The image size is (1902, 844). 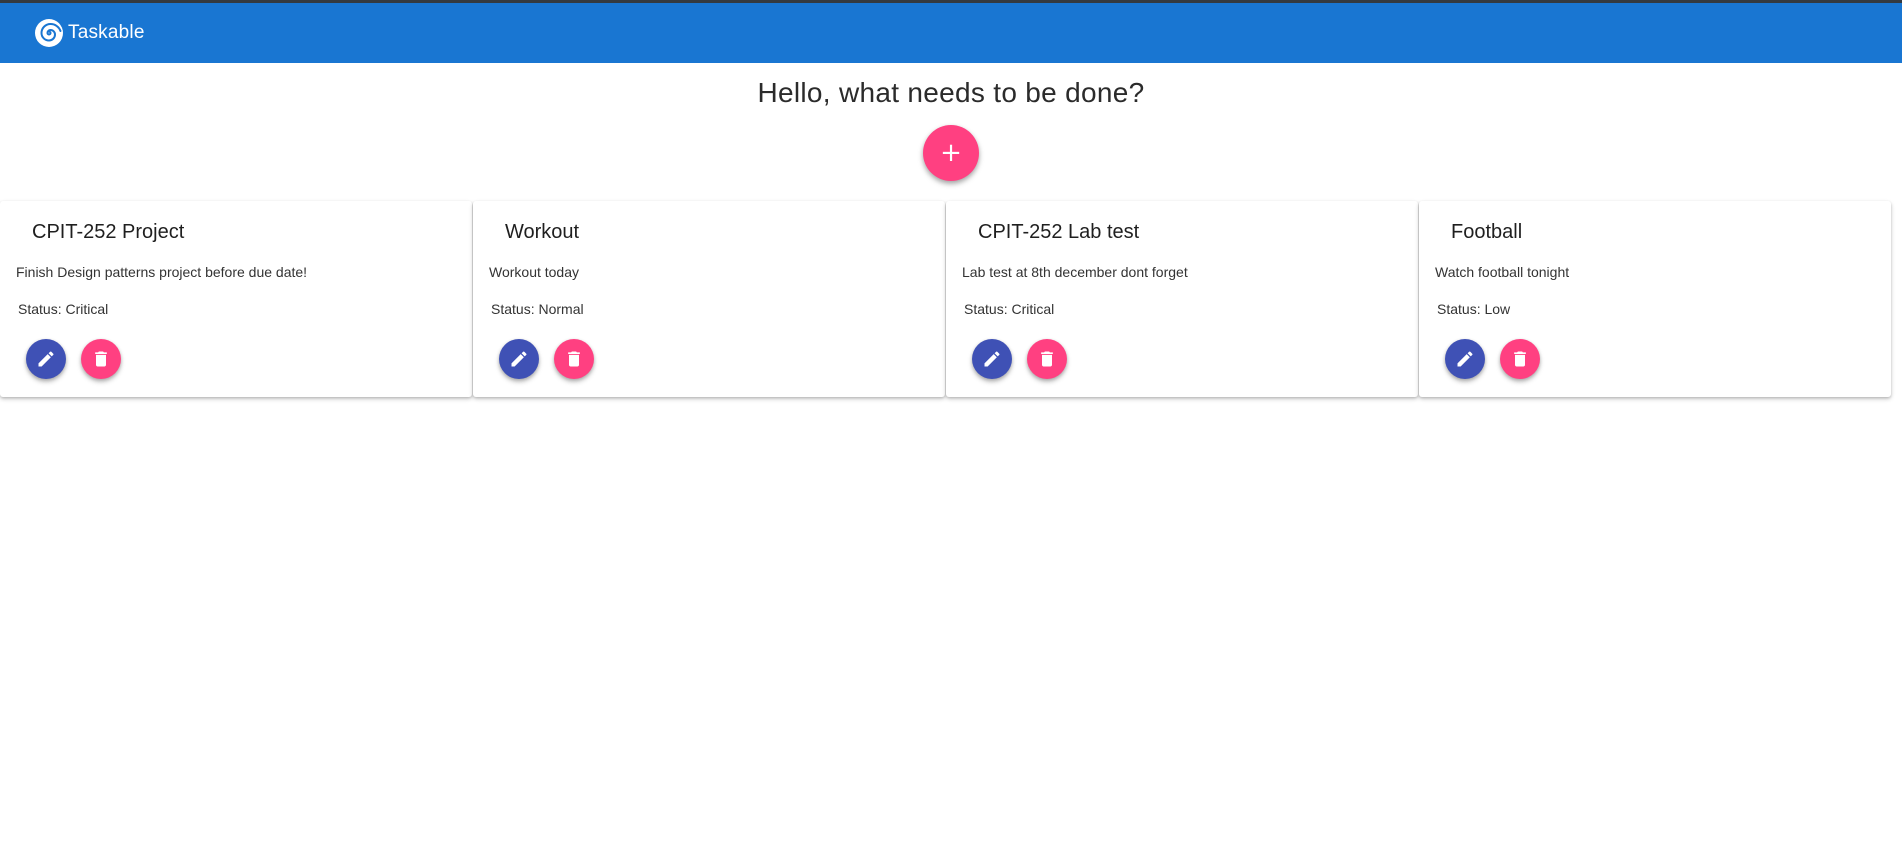 I want to click on hero-section: Hello, what needs to be done? +, so click(x=951, y=129).